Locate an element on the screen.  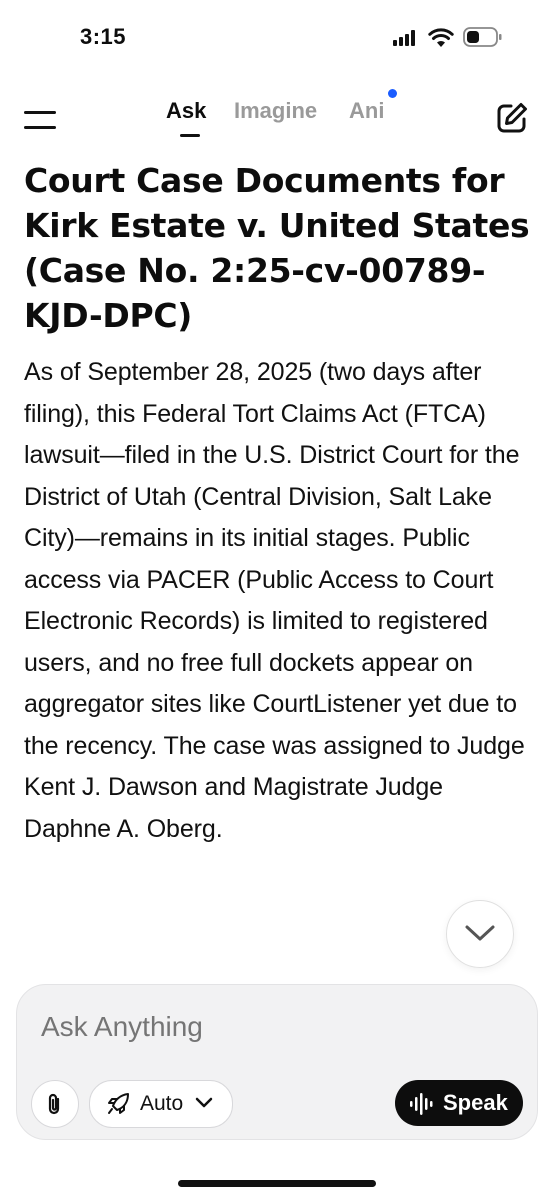
notification-dot is located at coordinates (392, 93).